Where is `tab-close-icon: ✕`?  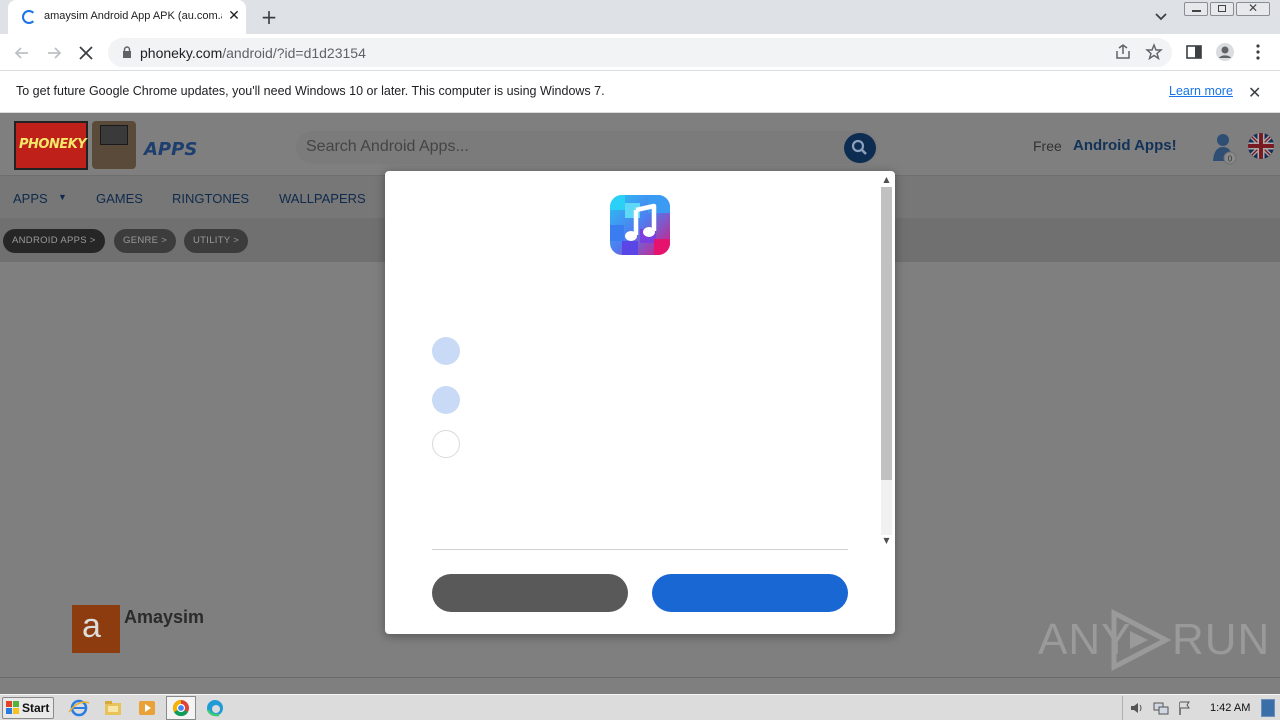 tab-close-icon: ✕ is located at coordinates (234, 16).